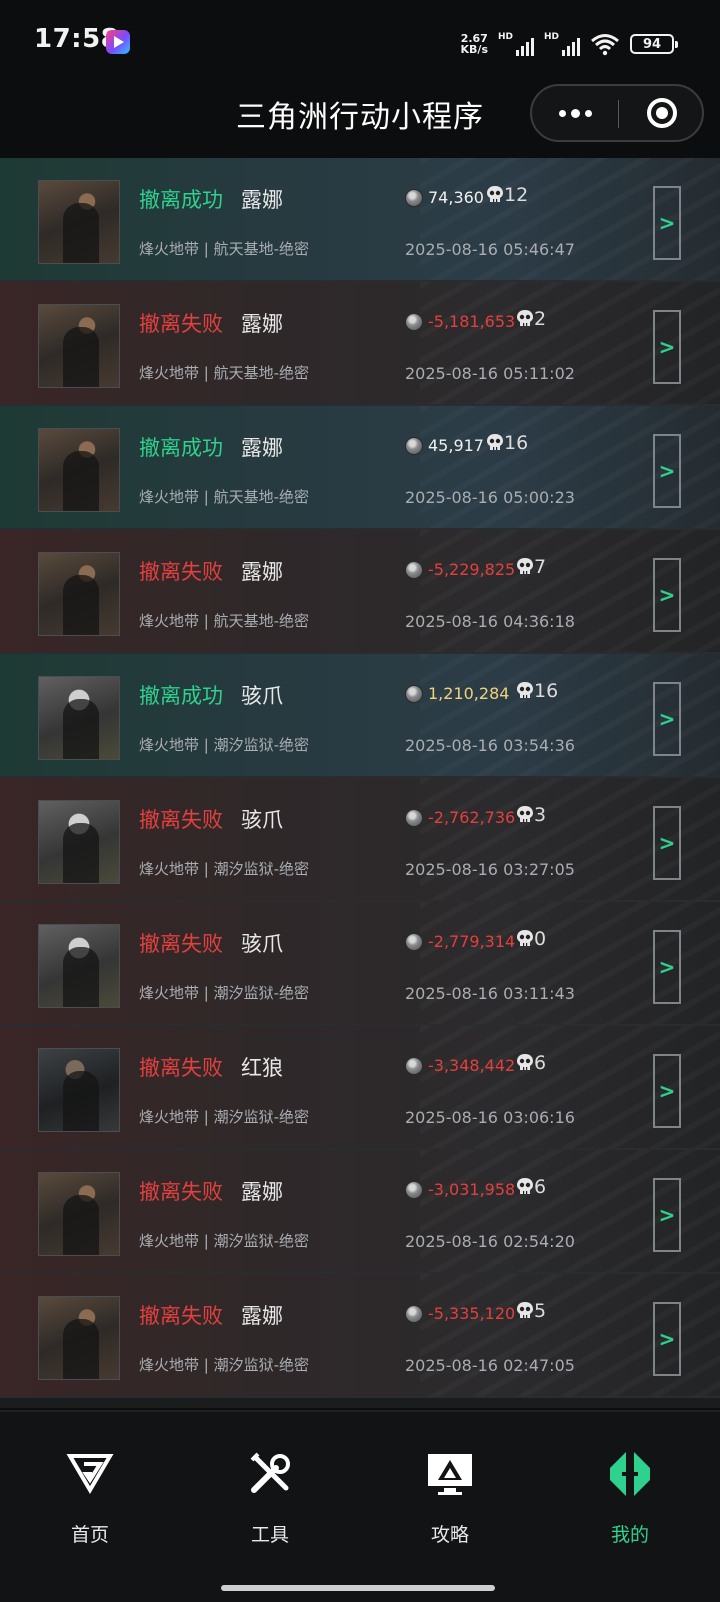 The image size is (720, 1602). I want to click on map-info: 烽火地带 | 航天基地-绝密, so click(224, 497).